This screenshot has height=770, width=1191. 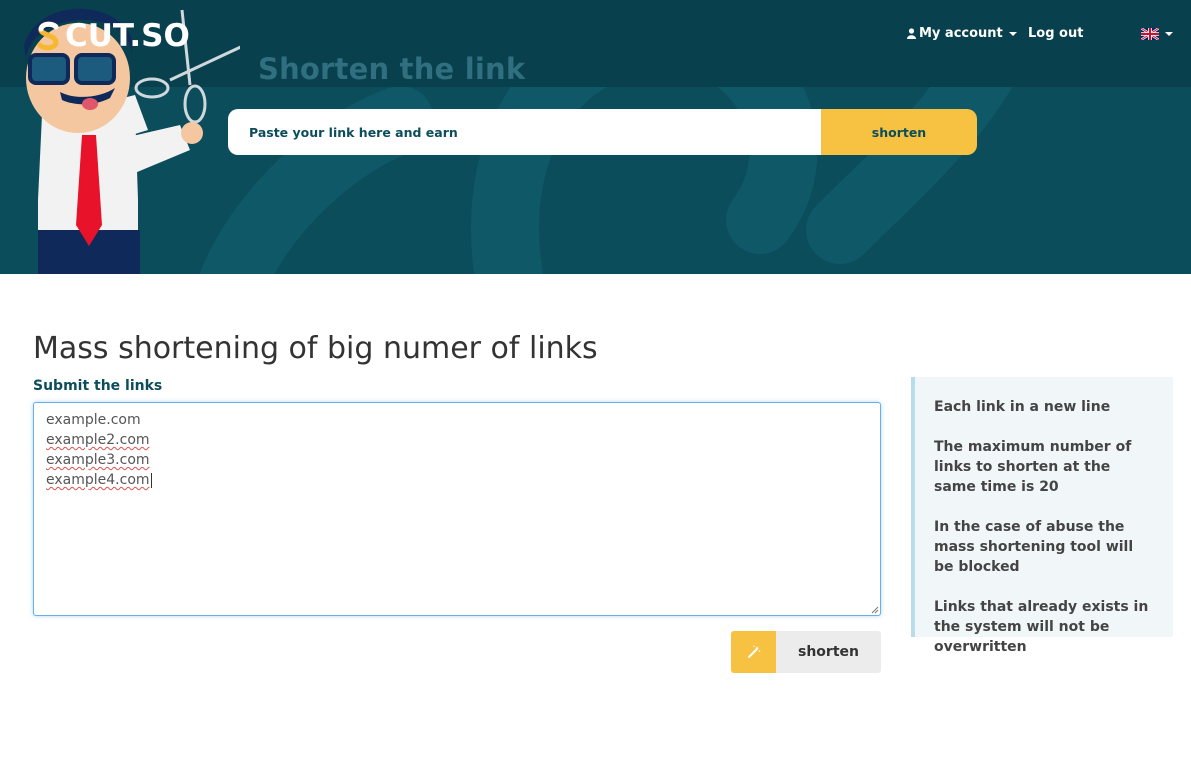 I want to click on link-line: example3.com, so click(x=98, y=460).